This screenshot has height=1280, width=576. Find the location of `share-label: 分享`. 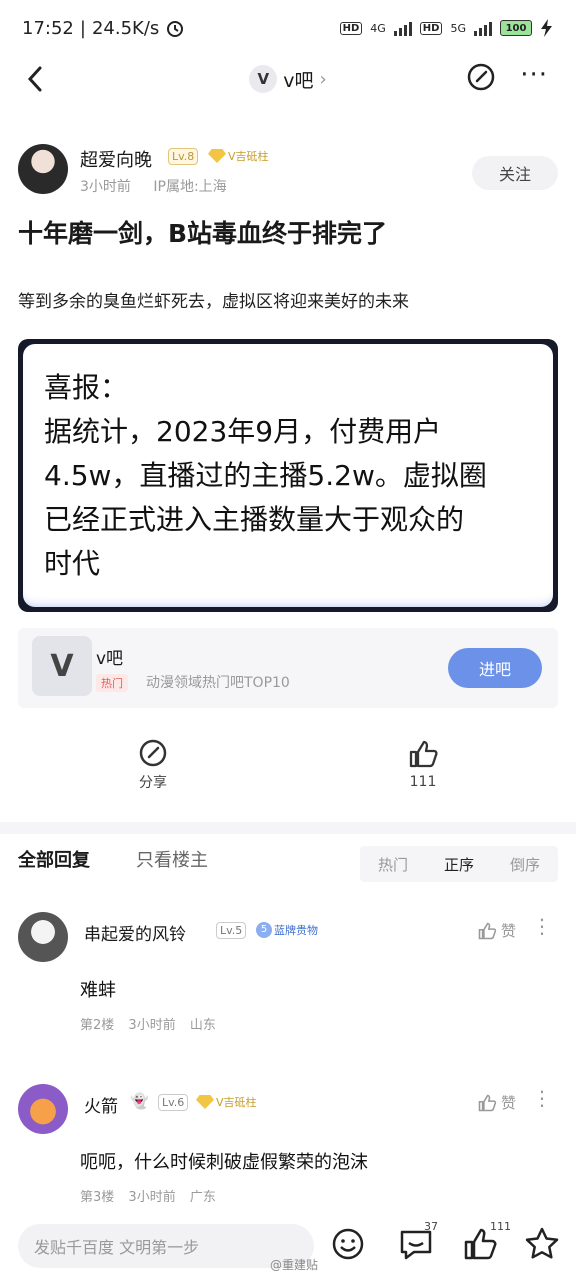

share-label: 分享 is located at coordinates (153, 783).